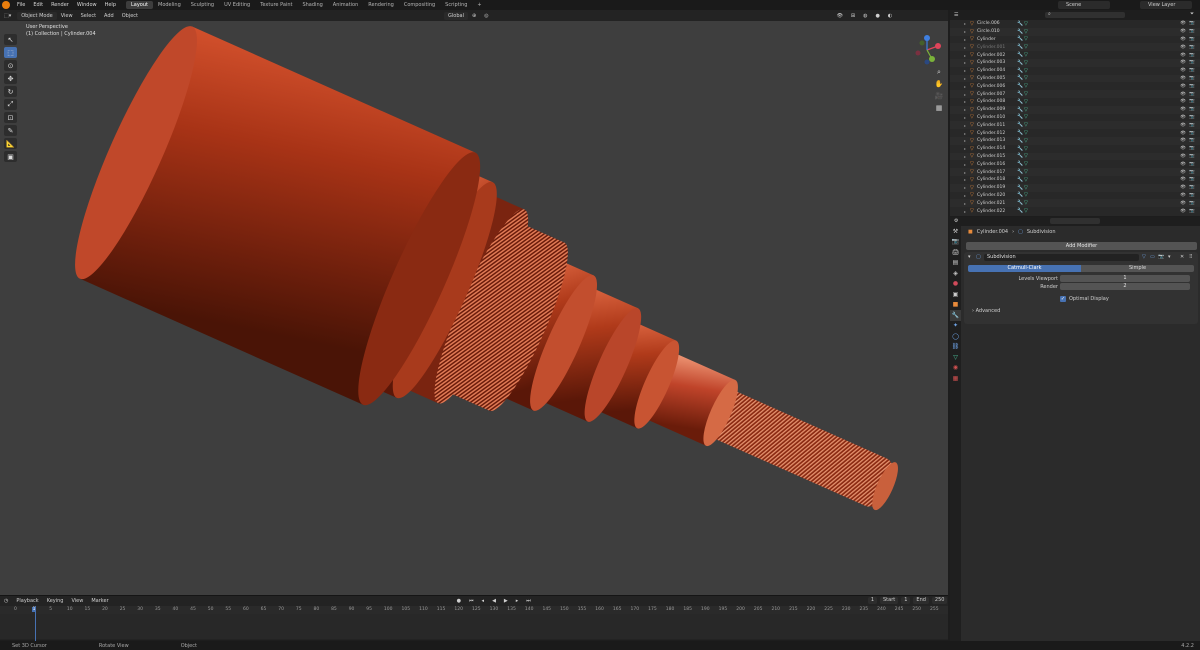 The image size is (1200, 650). What do you see at coordinates (1063, 299) in the screenshot?
I see `optimal-display-checkbox: ✓` at bounding box center [1063, 299].